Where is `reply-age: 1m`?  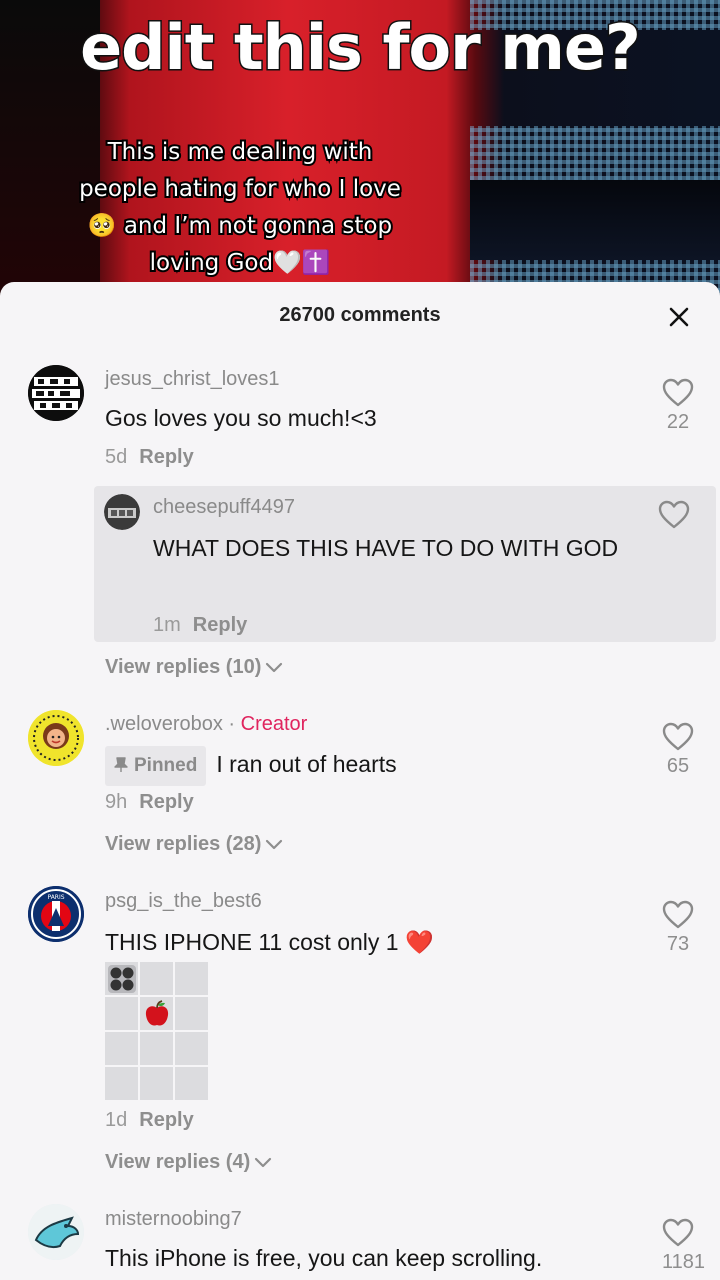 reply-age: 1m is located at coordinates (167, 625).